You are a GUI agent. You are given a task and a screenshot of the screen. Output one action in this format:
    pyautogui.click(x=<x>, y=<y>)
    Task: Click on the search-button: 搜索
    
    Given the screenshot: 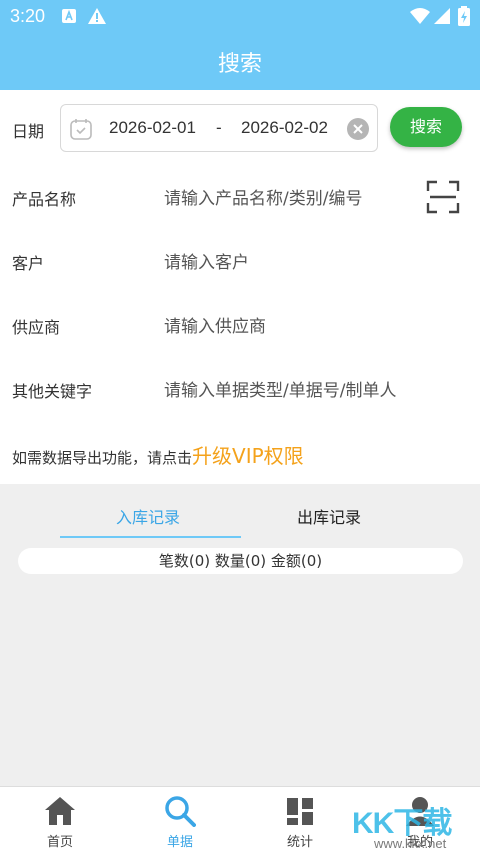 What is the action you would take?
    pyautogui.click(x=426, y=127)
    